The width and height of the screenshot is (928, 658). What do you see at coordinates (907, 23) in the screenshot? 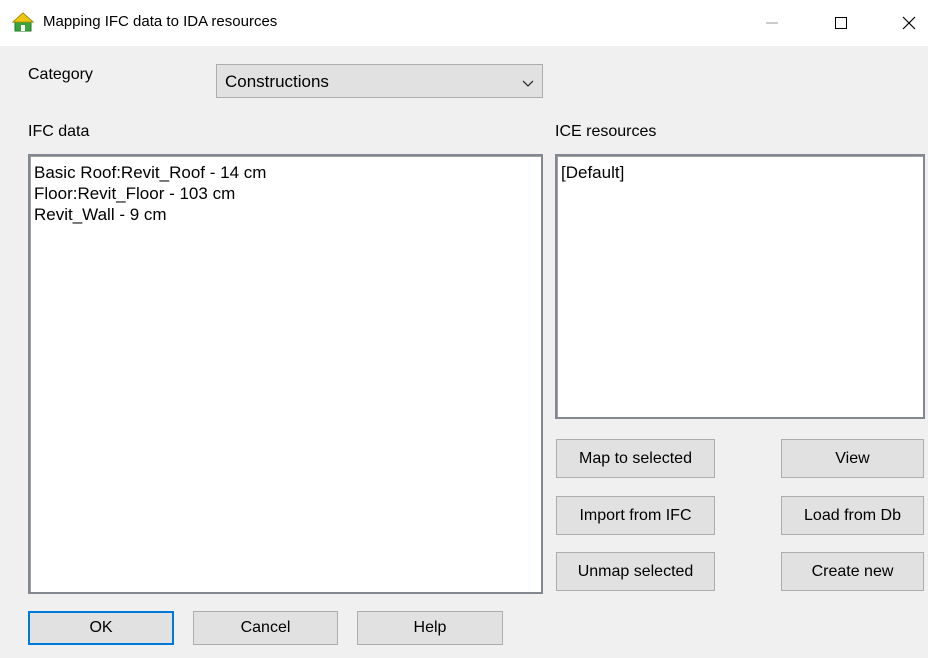
I see `close-icon` at bounding box center [907, 23].